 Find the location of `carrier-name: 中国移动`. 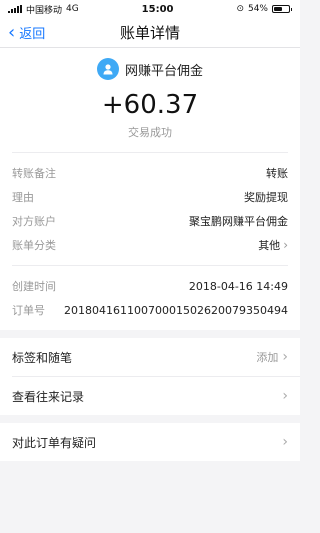

carrier-name: 中国移动 is located at coordinates (44, 10).